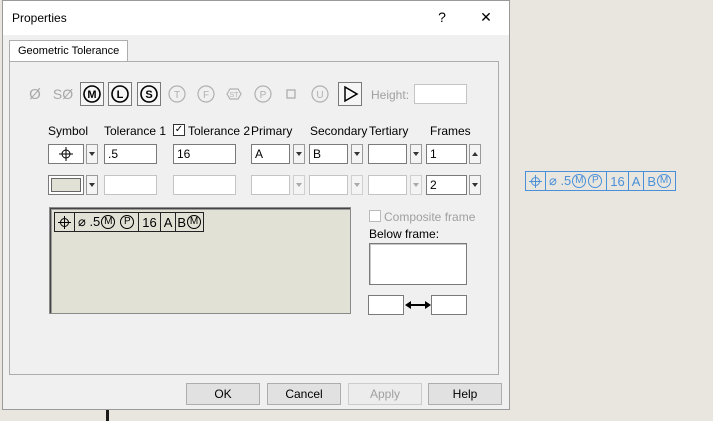 Image resolution: width=713 pixels, height=421 pixels. I want to click on unequal-profile-icon: U, so click(320, 94).